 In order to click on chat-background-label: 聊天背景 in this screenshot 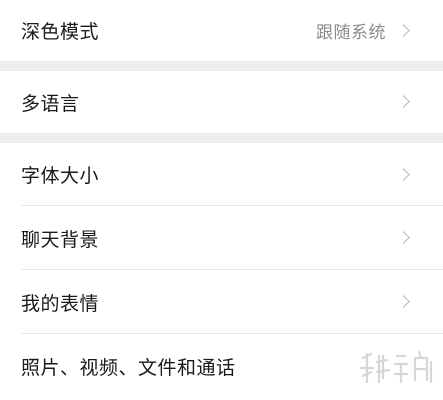, I will do `click(60, 239)`.